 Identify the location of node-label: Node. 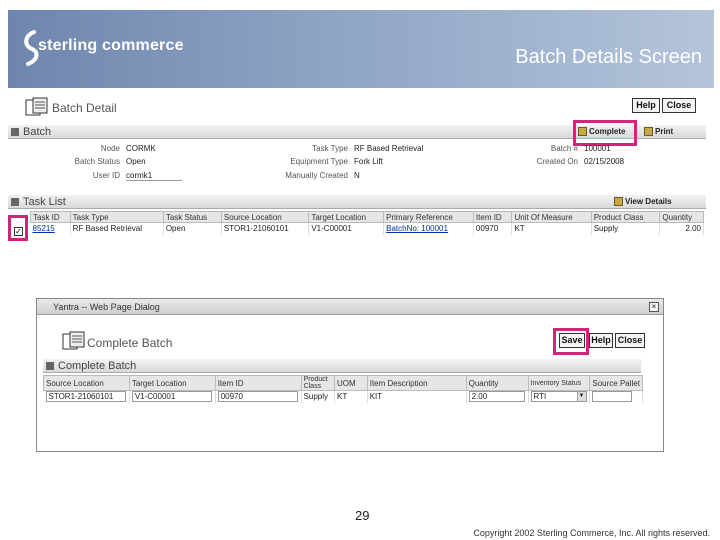
(110, 148).